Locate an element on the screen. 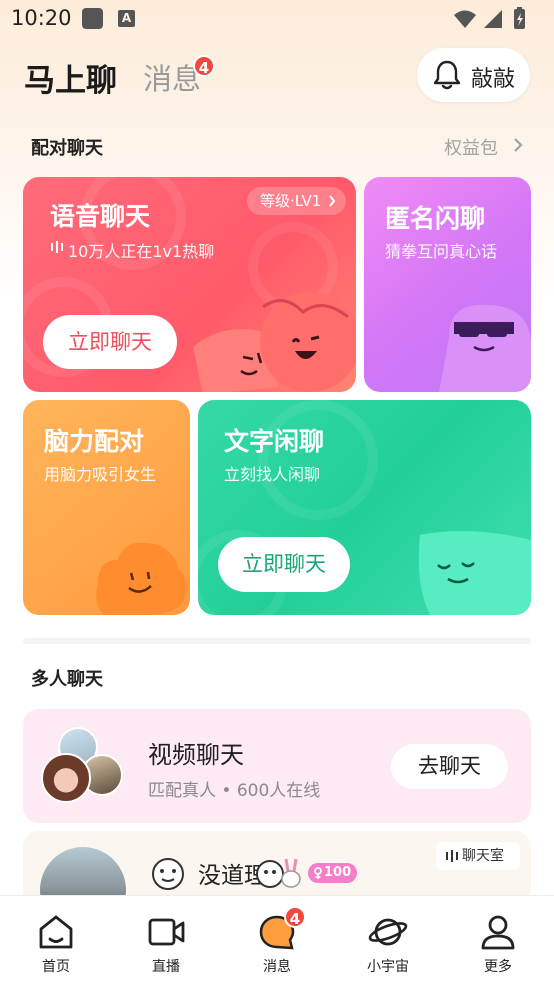 Image resolution: width=554 pixels, height=984 pixels. nav-home: 首页 is located at coordinates (56, 940).